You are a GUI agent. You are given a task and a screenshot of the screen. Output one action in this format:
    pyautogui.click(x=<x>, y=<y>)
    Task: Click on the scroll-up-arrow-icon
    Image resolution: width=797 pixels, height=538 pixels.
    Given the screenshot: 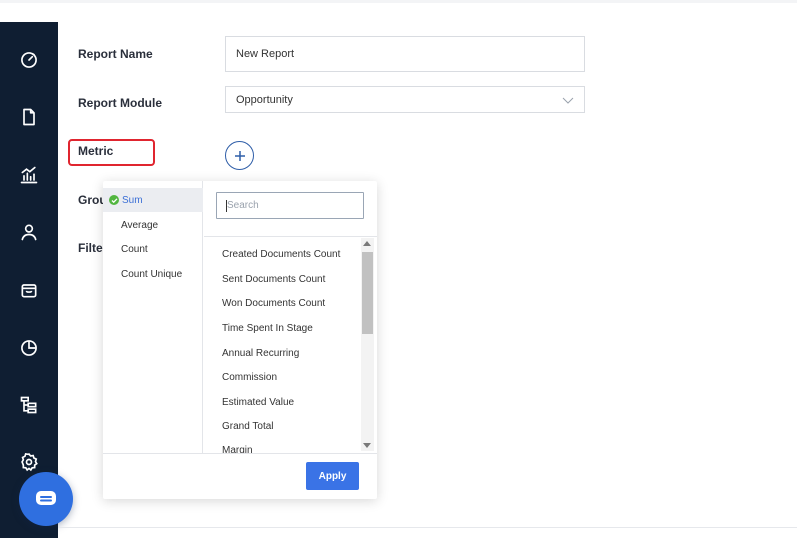 What is the action you would take?
    pyautogui.click(x=367, y=243)
    